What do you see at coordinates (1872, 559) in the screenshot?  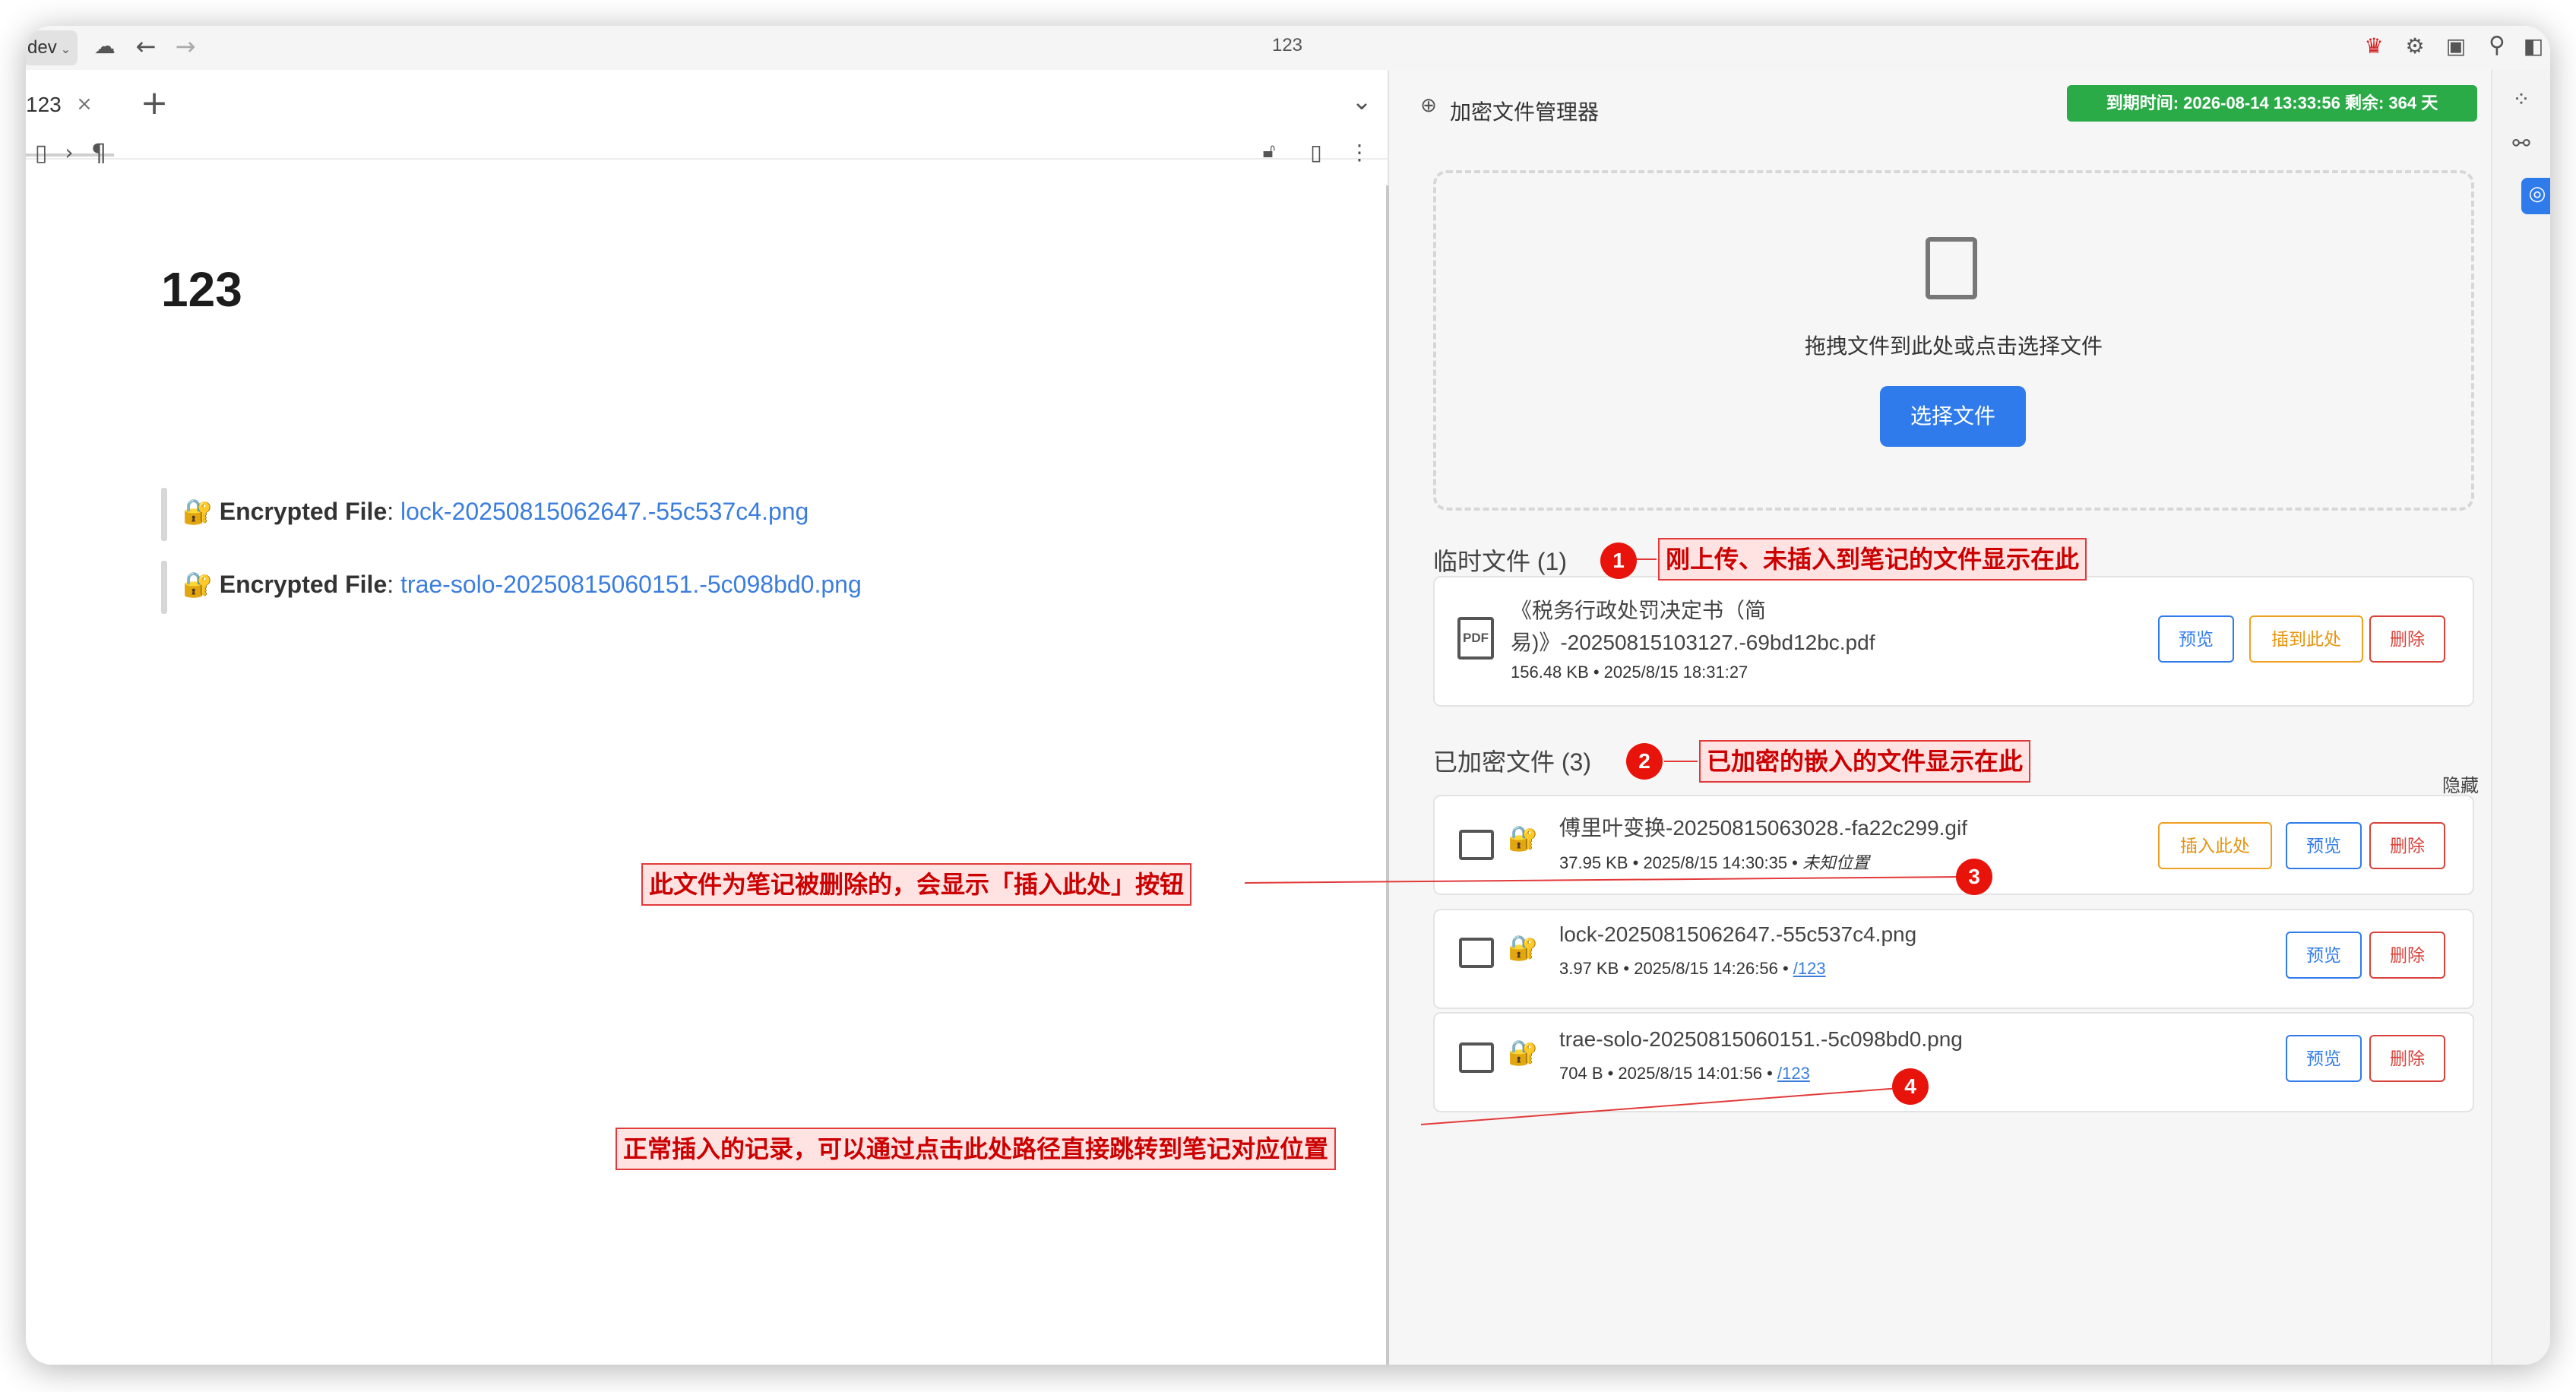 I see `annotation-callout-1: 刚上传、未插入到笔记的文件显示在此` at bounding box center [1872, 559].